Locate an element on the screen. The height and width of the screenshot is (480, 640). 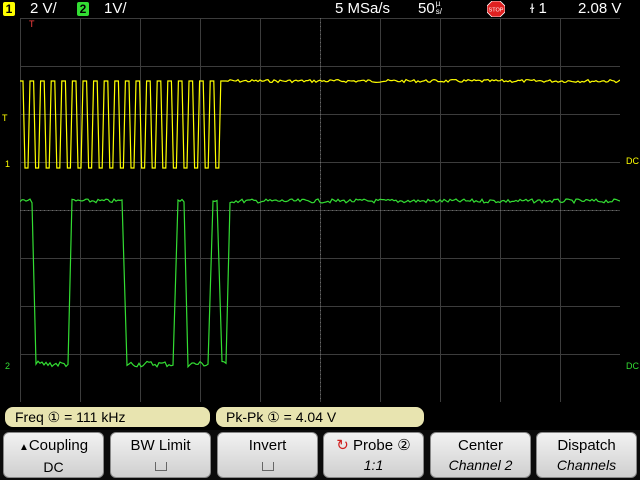
sample-rate: 5 MSa/s is located at coordinates (363, 8).